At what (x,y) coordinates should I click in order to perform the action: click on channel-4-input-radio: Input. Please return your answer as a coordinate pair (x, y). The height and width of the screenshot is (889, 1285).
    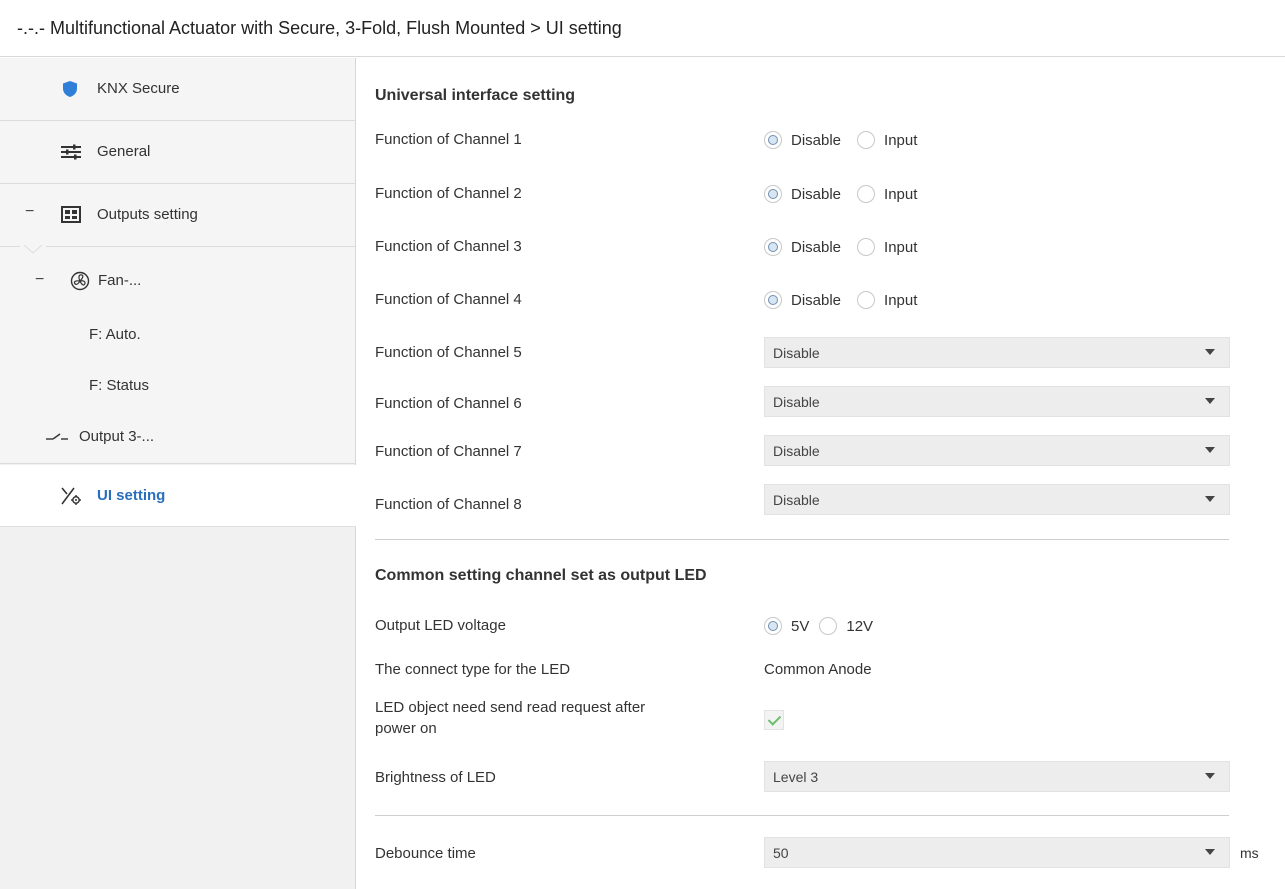
    Looking at the image, I should click on (887, 300).